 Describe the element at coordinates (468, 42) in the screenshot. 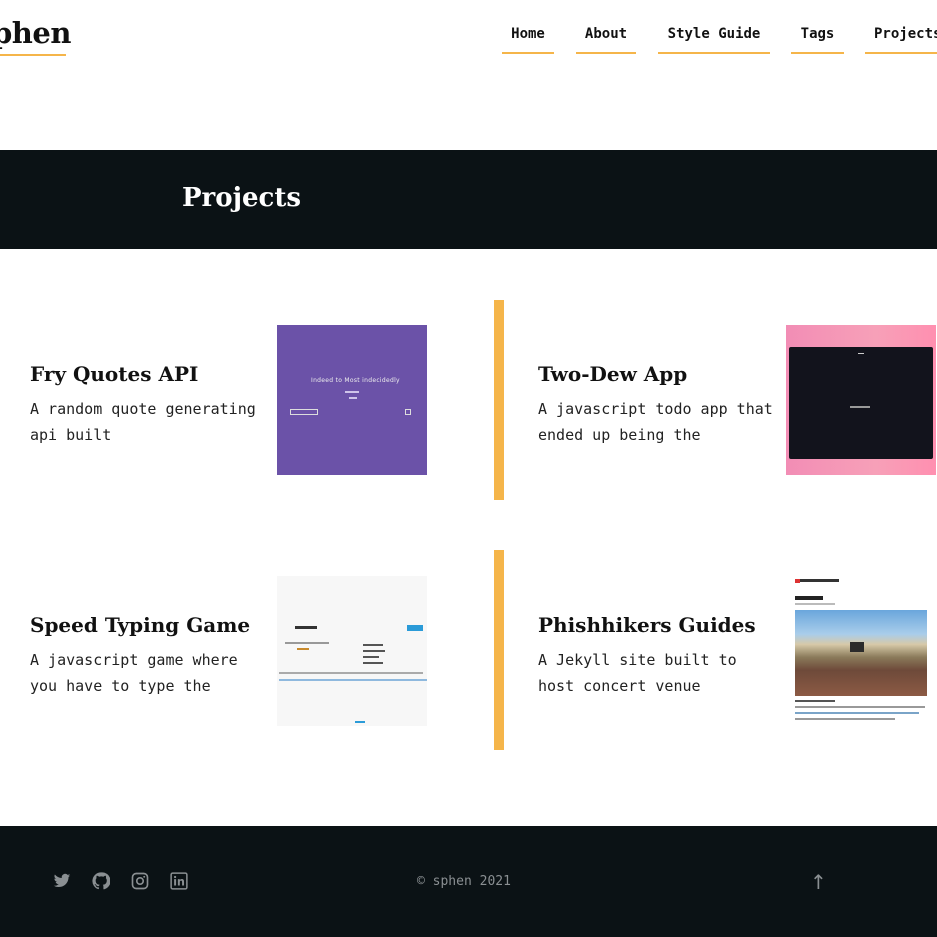

I see `main-nav: Home About Style Guide Tags Projects` at that location.